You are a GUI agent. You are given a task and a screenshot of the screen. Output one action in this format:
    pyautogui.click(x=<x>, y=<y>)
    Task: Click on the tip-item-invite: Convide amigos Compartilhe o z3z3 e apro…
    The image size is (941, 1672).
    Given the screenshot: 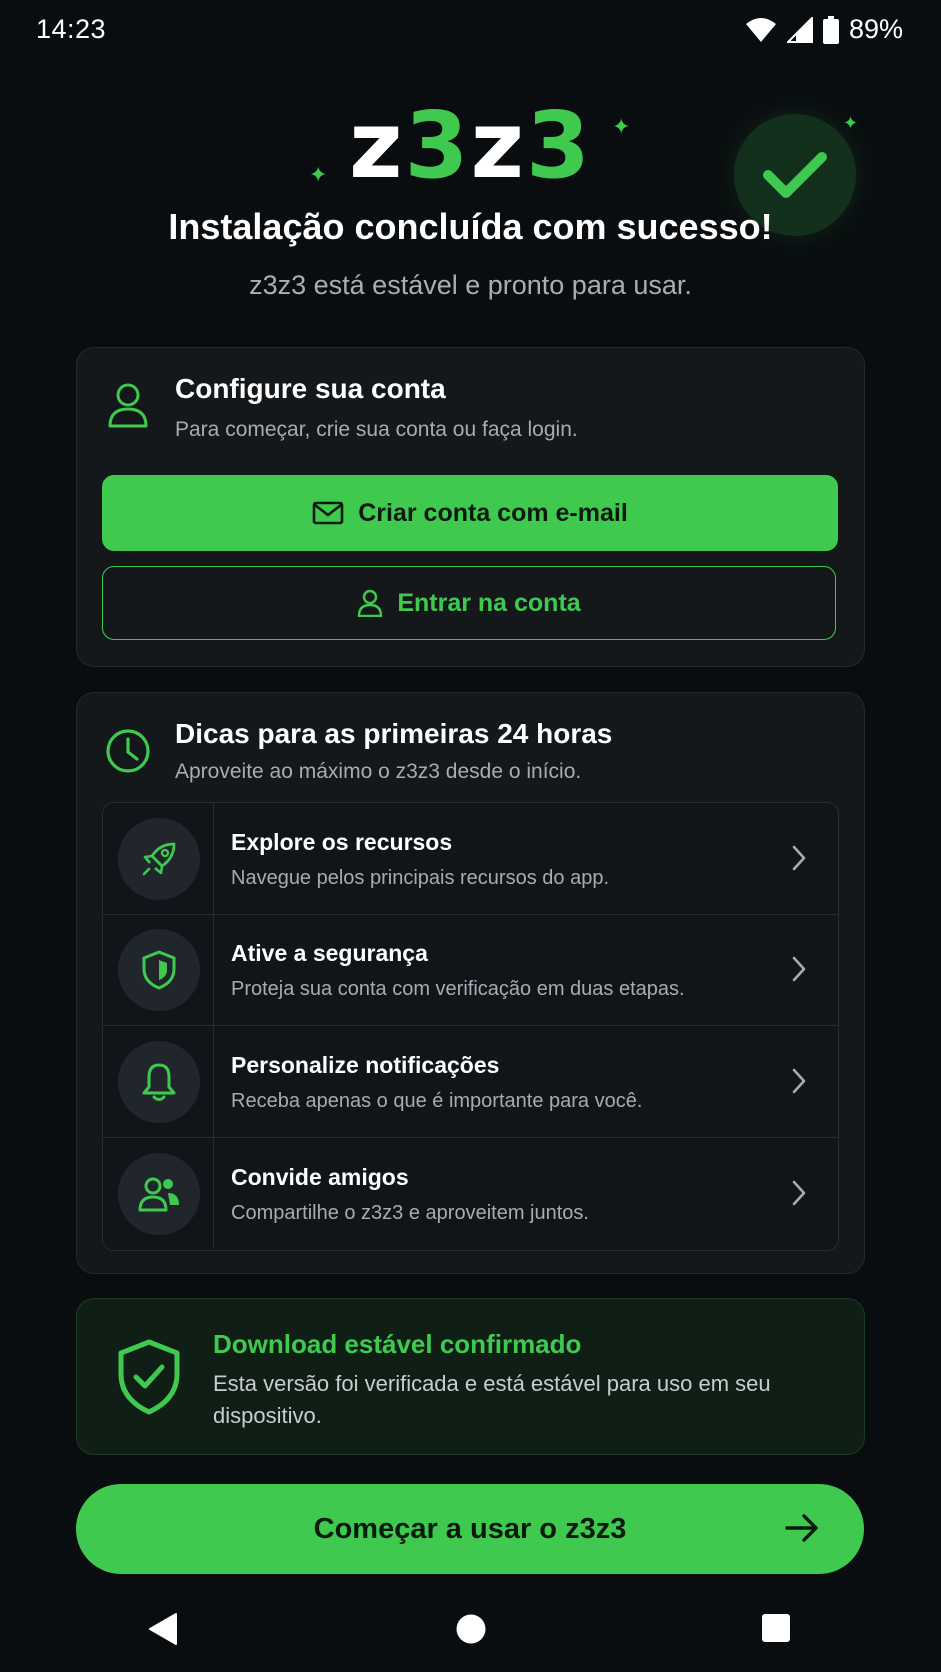 What is the action you would take?
    pyautogui.click(x=470, y=1193)
    